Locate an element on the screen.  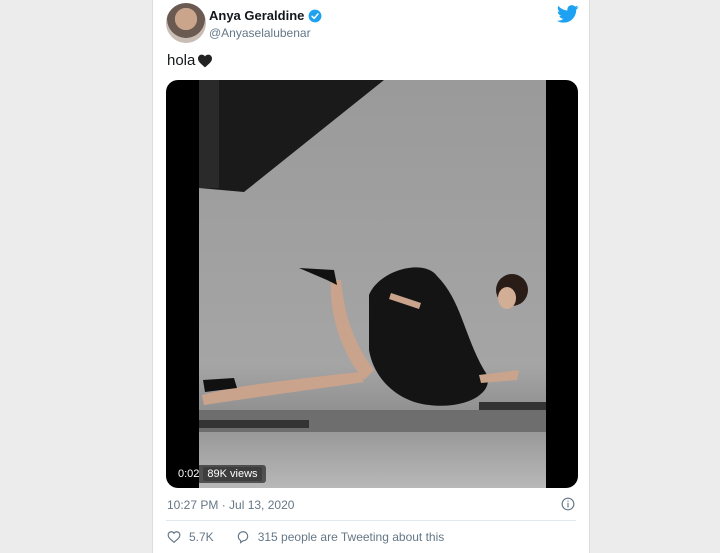
heart-outline-icon is located at coordinates (174, 537).